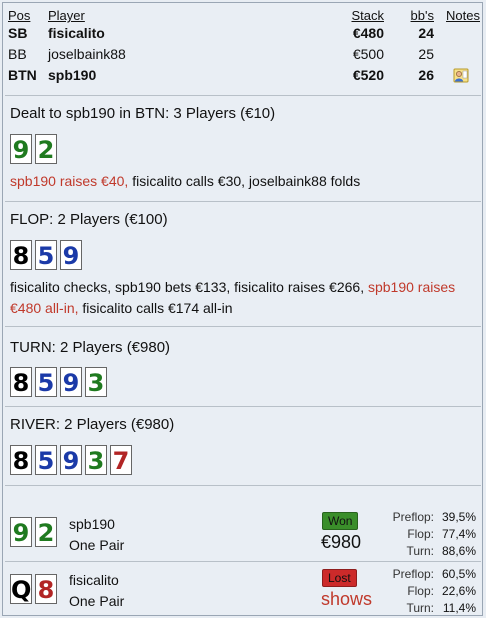  Describe the element at coordinates (143, 113) in the screenshot. I see `preflop-title: Dealt to spb190 in BTN: 3 Players (€10)` at that location.